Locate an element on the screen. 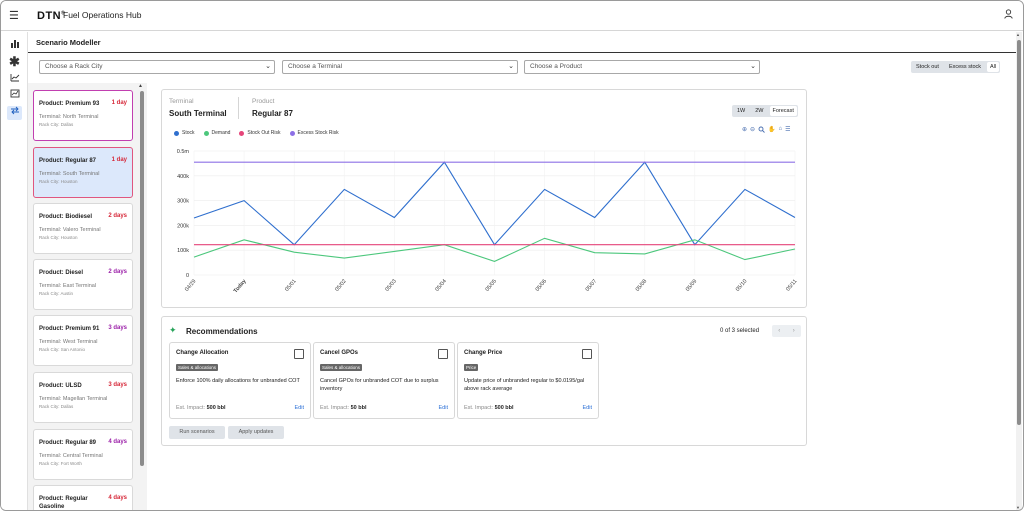  y-tick-label: 200k is located at coordinates (183, 226).